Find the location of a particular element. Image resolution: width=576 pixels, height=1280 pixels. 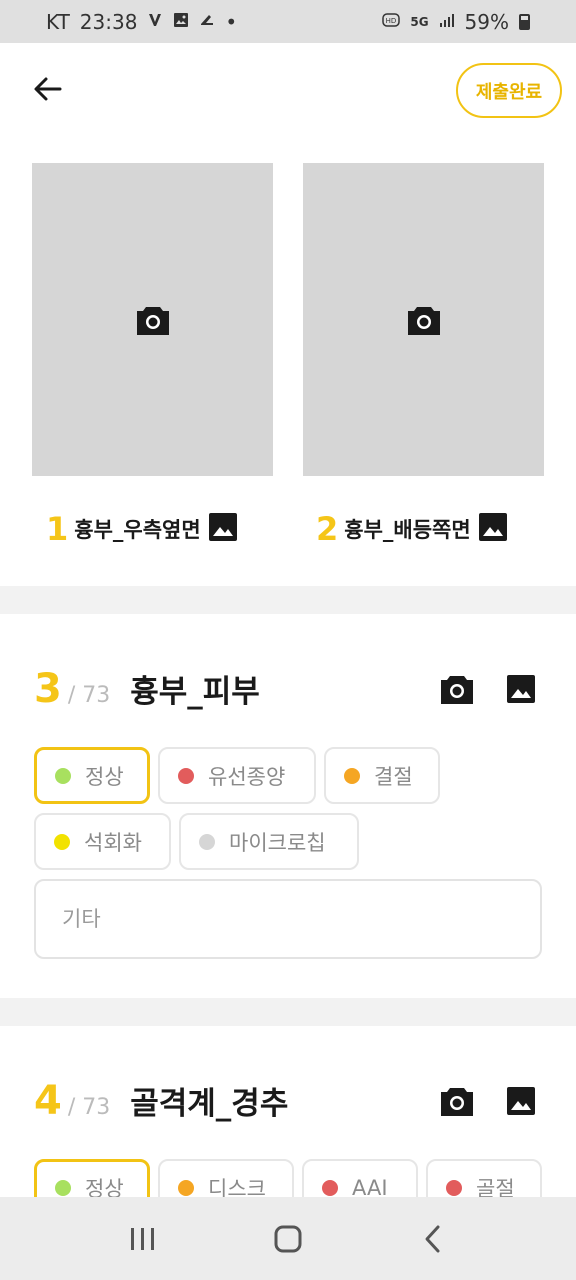

system-back-button is located at coordinates (433, 1239).